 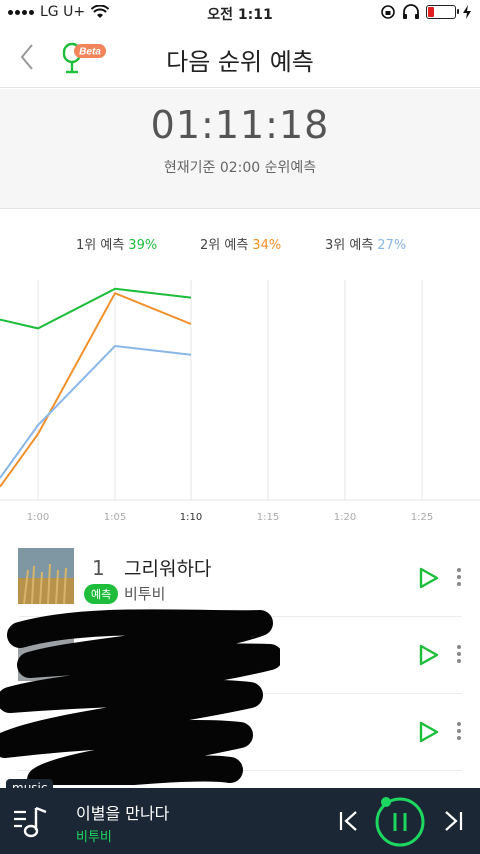 What do you see at coordinates (240, 168) in the screenshot?
I see `countdown-subtitle: 현재기준 02:00 순위예측` at bounding box center [240, 168].